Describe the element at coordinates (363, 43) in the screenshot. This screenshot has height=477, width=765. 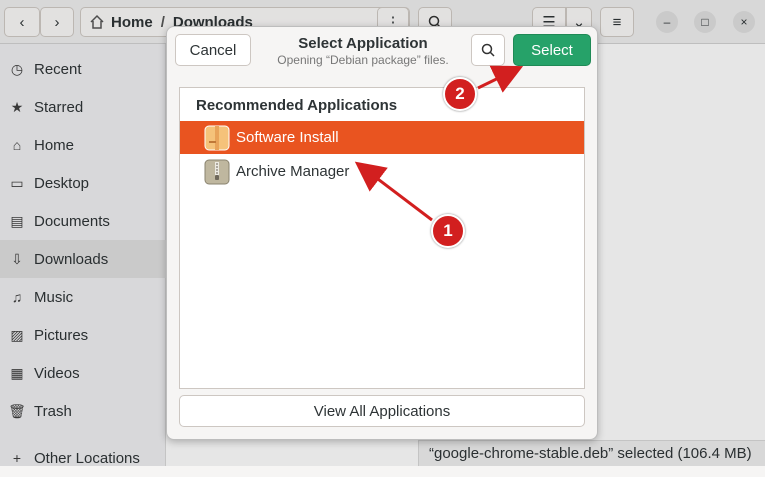
I see `dialog-title: Select Application` at that location.